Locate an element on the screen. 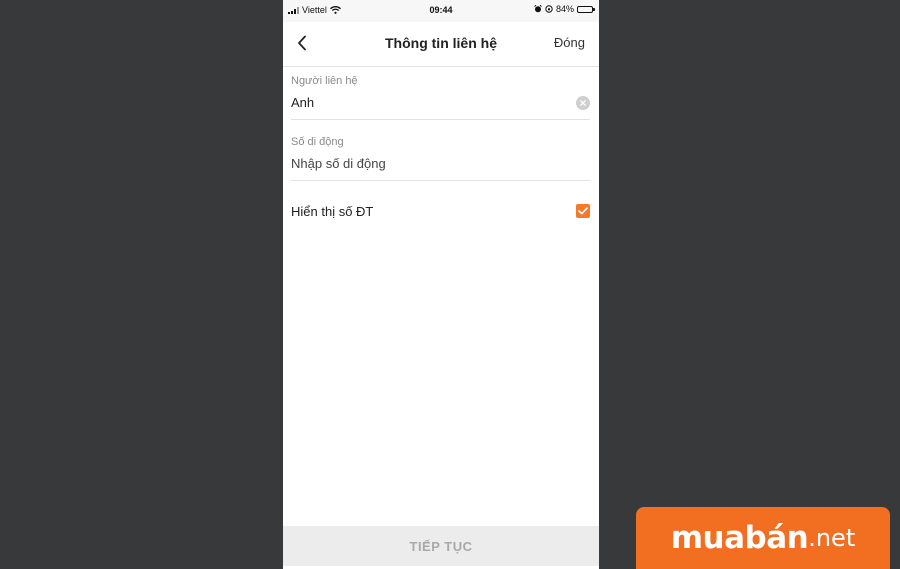 The image size is (900, 569). brand-logo: muabán .net is located at coordinates (763, 538).